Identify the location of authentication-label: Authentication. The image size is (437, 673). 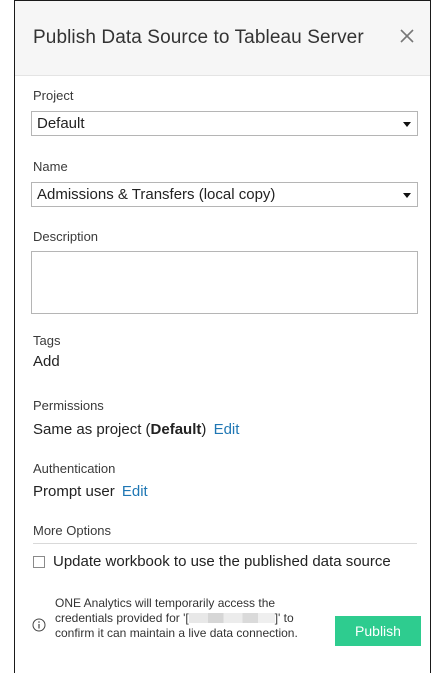
(74, 468).